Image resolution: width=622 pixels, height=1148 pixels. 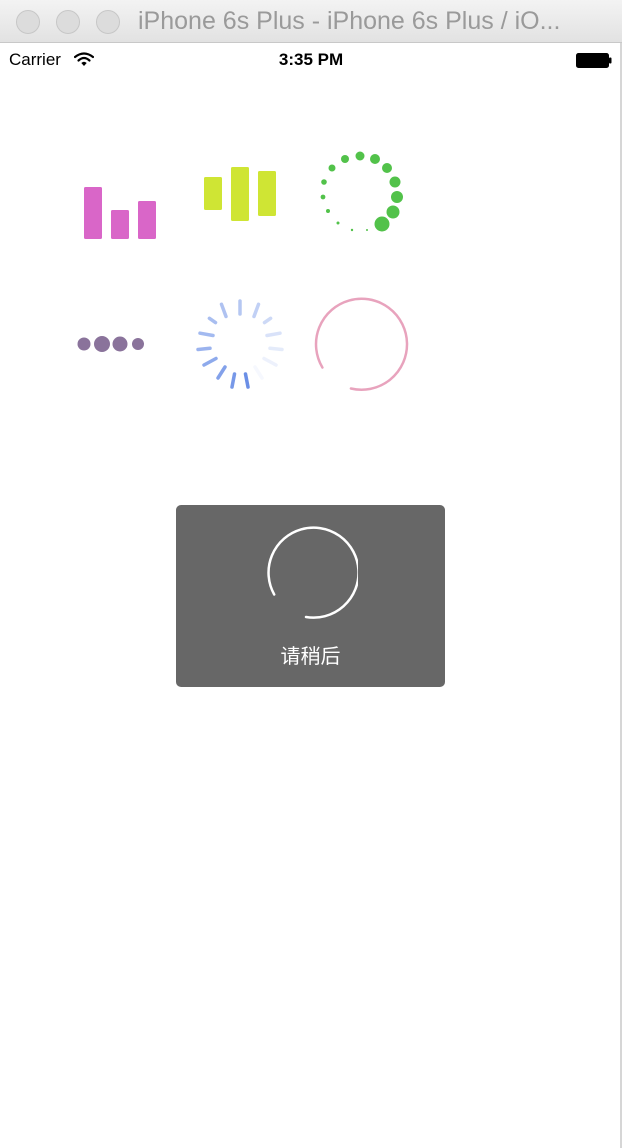 I want to click on spinner-arc, so click(x=361, y=344).